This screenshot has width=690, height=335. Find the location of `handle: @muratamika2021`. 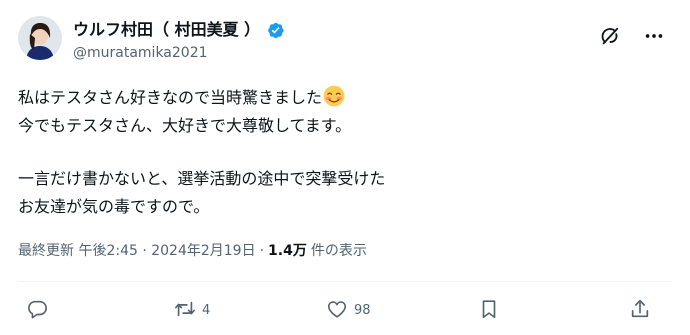

handle: @muratamika2021 is located at coordinates (179, 53).